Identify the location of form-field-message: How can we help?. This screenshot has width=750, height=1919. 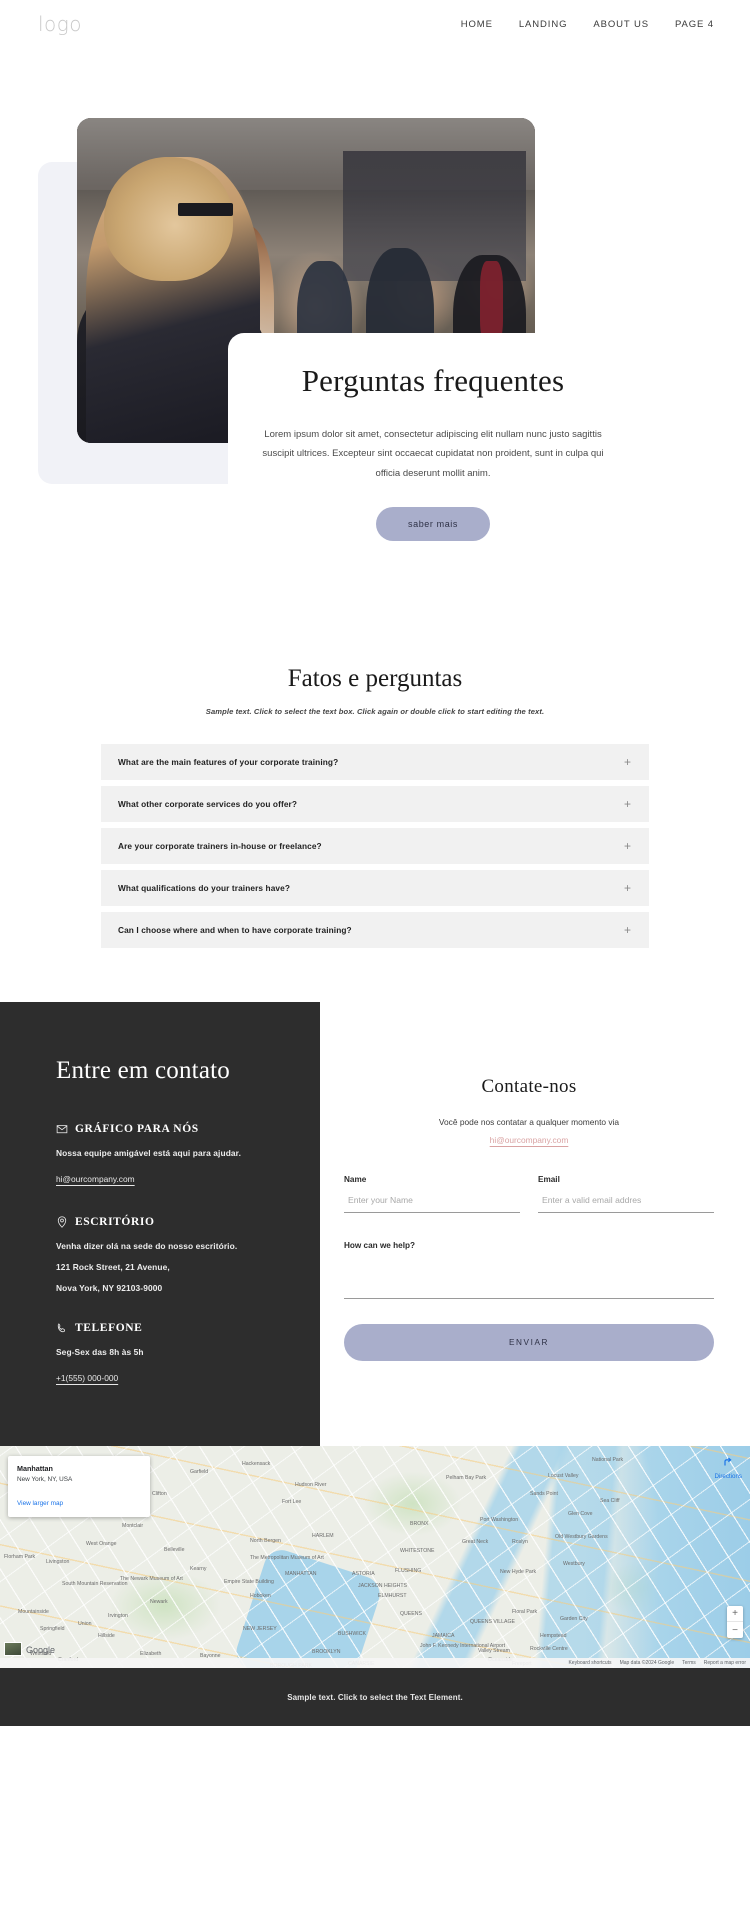
(529, 1269).